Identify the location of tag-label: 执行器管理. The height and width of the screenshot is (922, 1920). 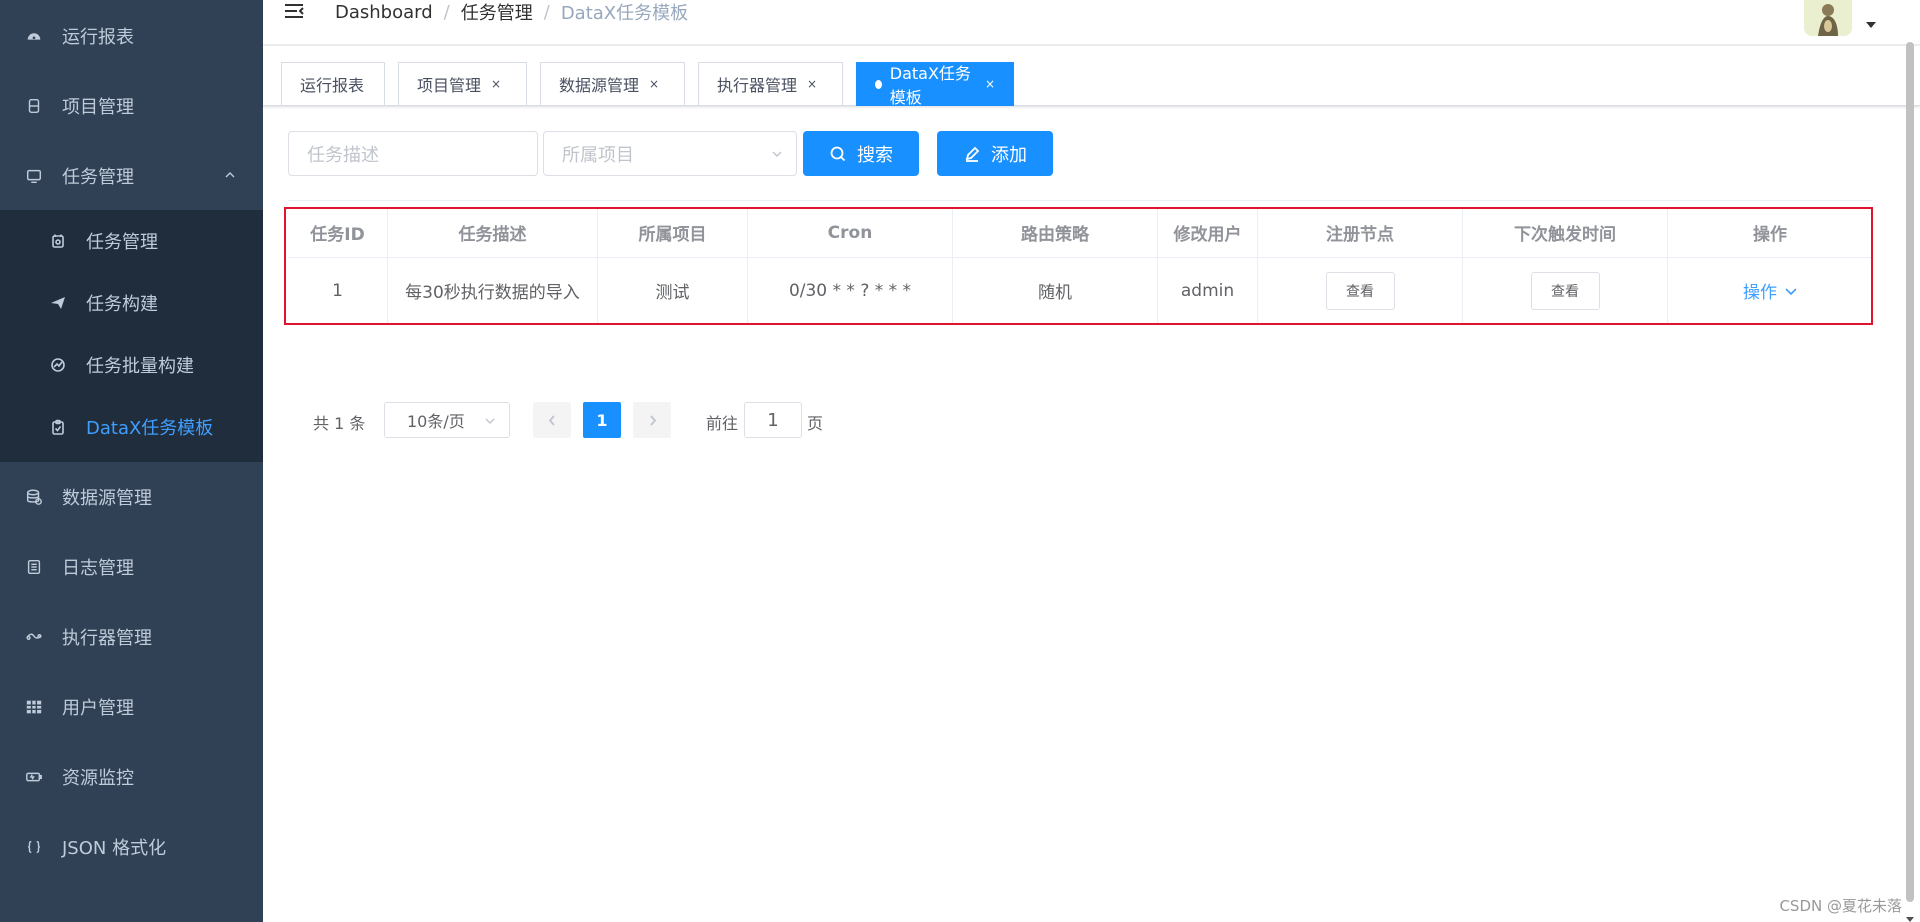
(757, 85).